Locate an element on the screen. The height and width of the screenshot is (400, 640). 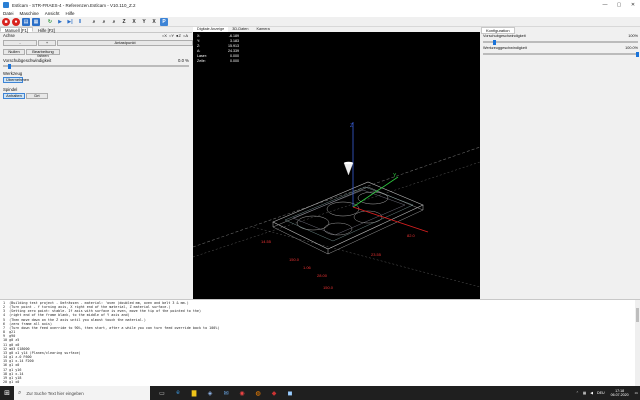
zoom-out-icon: ⌕ is located at coordinates (104, 22).